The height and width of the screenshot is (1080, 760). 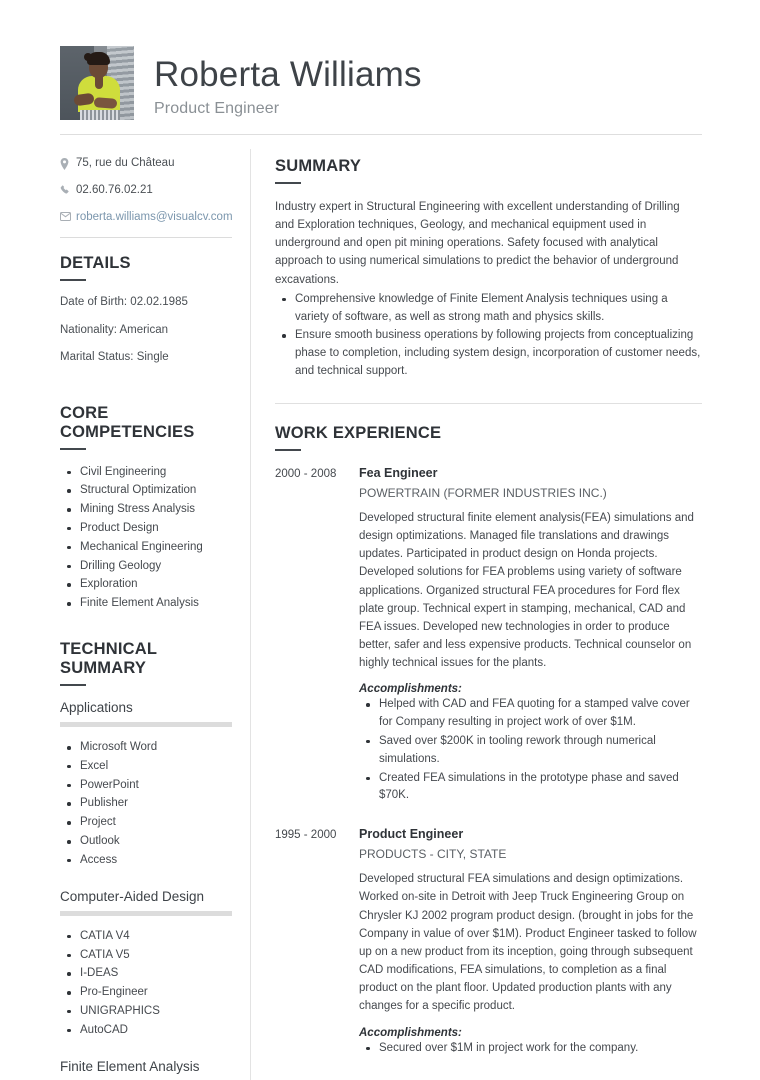 What do you see at coordinates (114, 357) in the screenshot?
I see `detail-marital-status: Marital Status: Single` at bounding box center [114, 357].